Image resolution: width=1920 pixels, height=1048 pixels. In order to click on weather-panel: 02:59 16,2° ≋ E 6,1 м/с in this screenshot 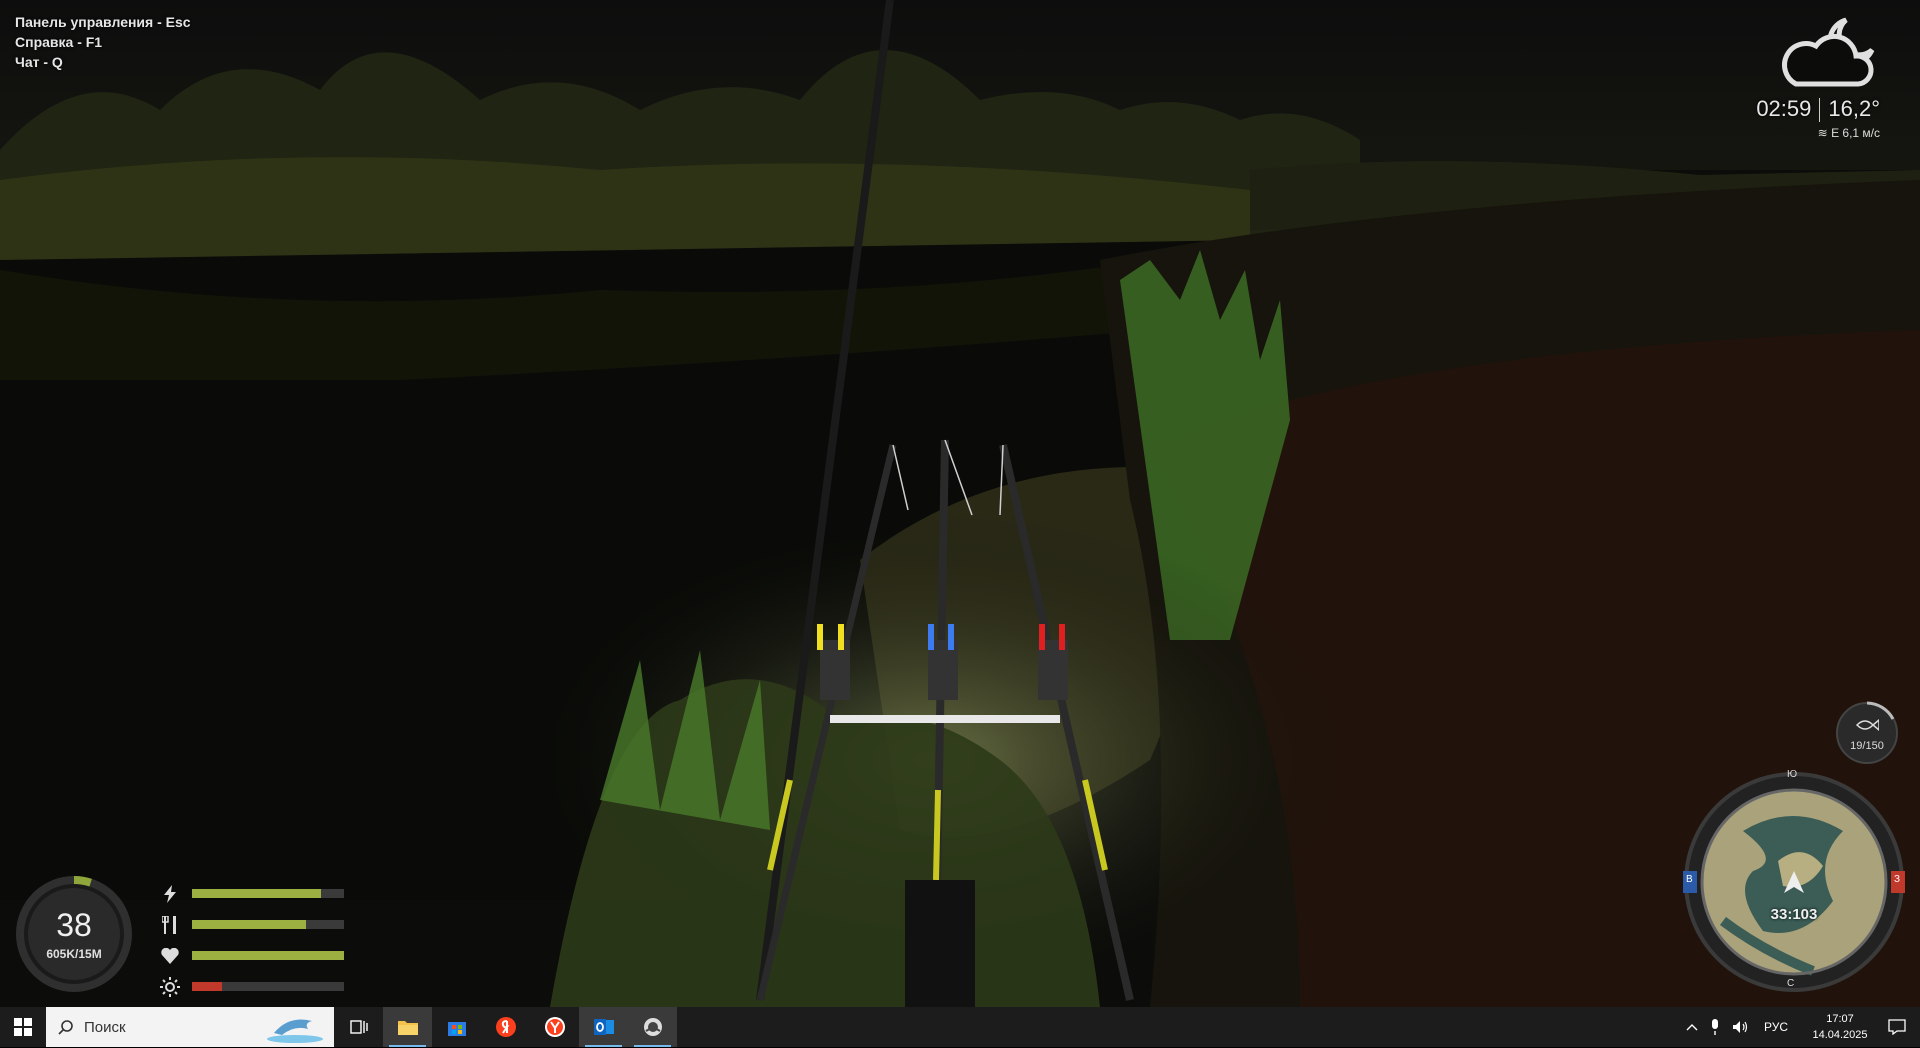, I will do `click(1785, 75)`.